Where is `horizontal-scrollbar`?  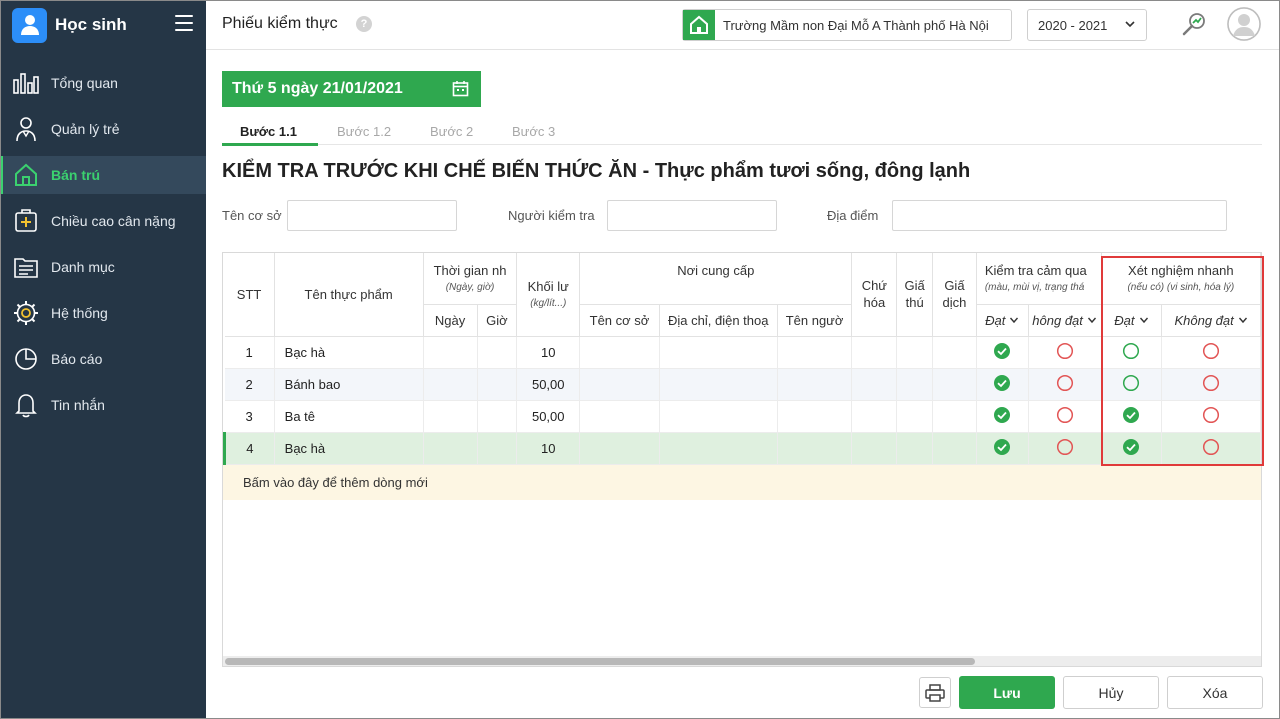 horizontal-scrollbar is located at coordinates (742, 661).